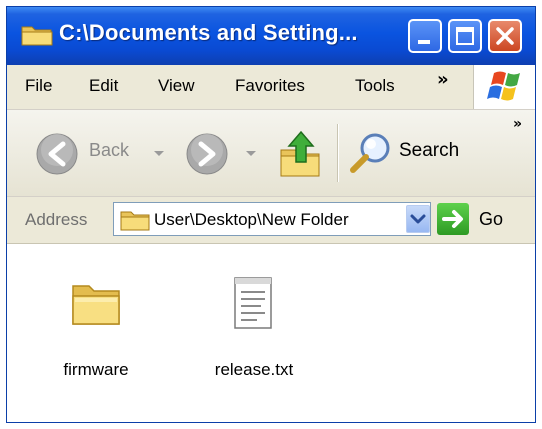 The width and height of the screenshot is (542, 429). I want to click on windows-flag-icon, so click(503, 86).